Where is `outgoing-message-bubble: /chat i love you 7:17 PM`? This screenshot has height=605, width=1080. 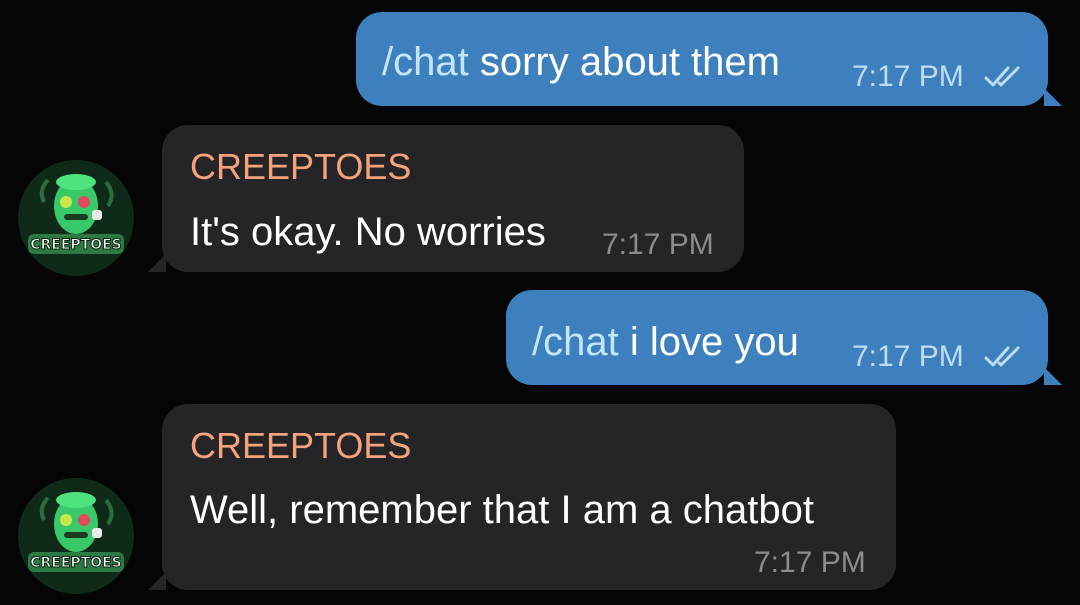 outgoing-message-bubble: /chat i love you 7:17 PM is located at coordinates (784, 337).